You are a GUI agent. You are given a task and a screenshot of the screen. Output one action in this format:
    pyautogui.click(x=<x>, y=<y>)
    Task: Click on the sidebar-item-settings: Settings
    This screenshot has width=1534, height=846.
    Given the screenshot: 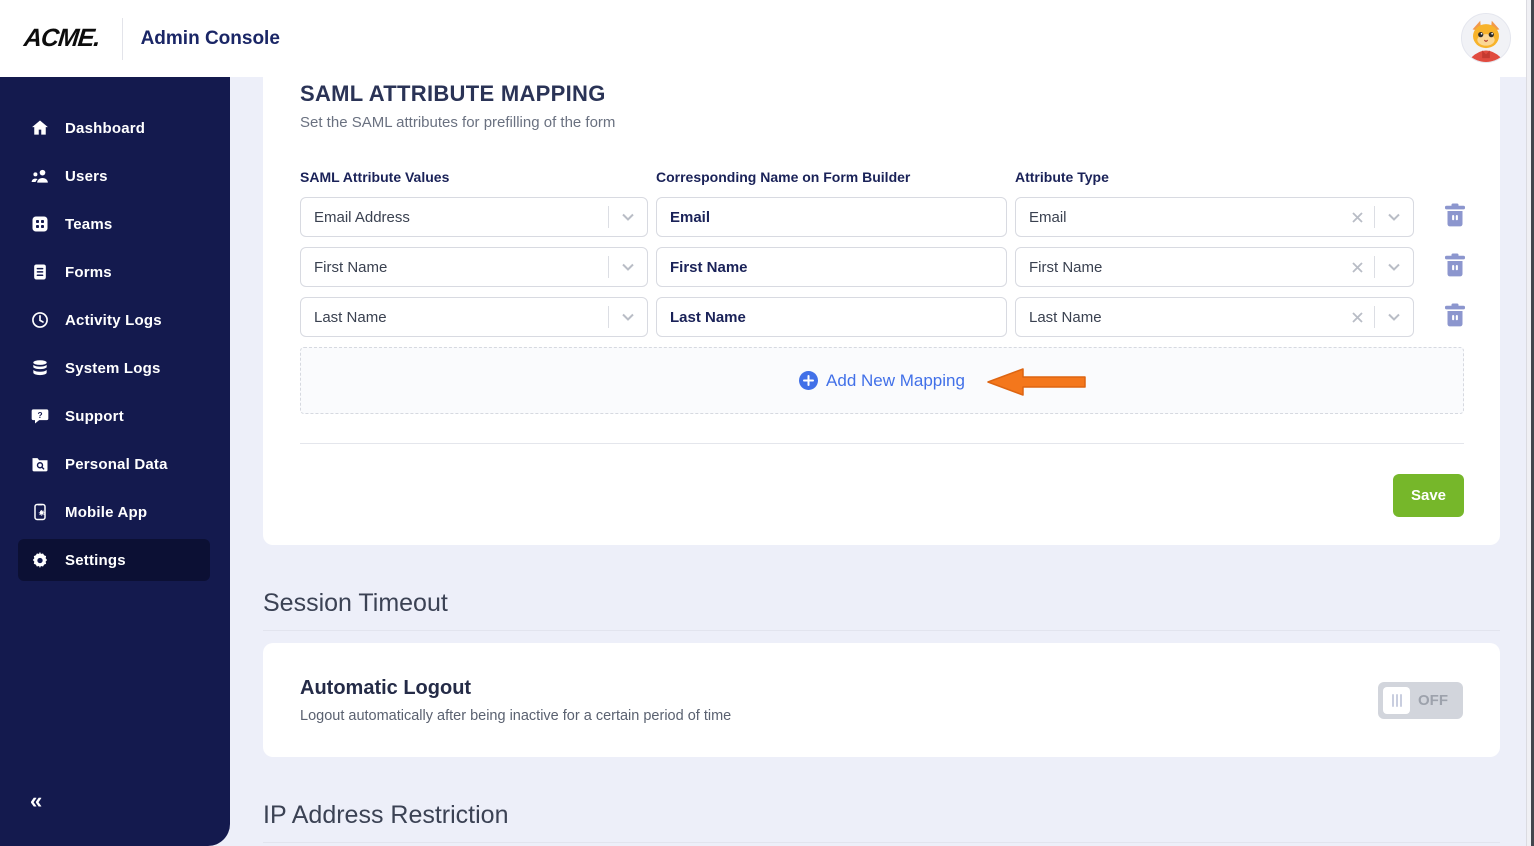 What is the action you would take?
    pyautogui.click(x=114, y=560)
    